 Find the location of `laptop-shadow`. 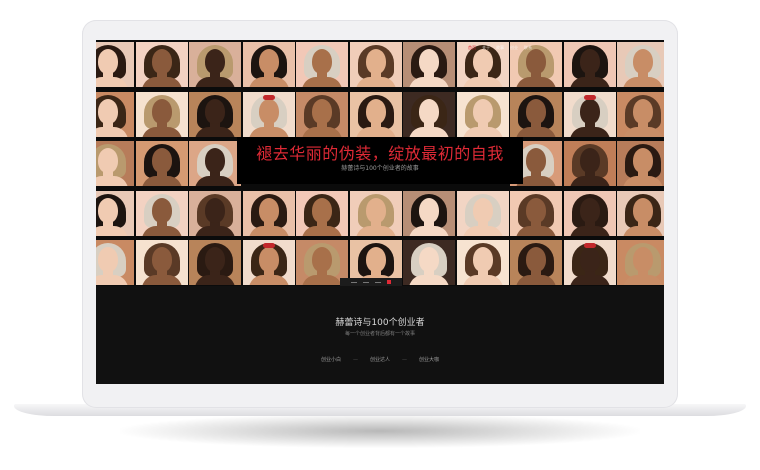

laptop-shadow is located at coordinates (380, 431).